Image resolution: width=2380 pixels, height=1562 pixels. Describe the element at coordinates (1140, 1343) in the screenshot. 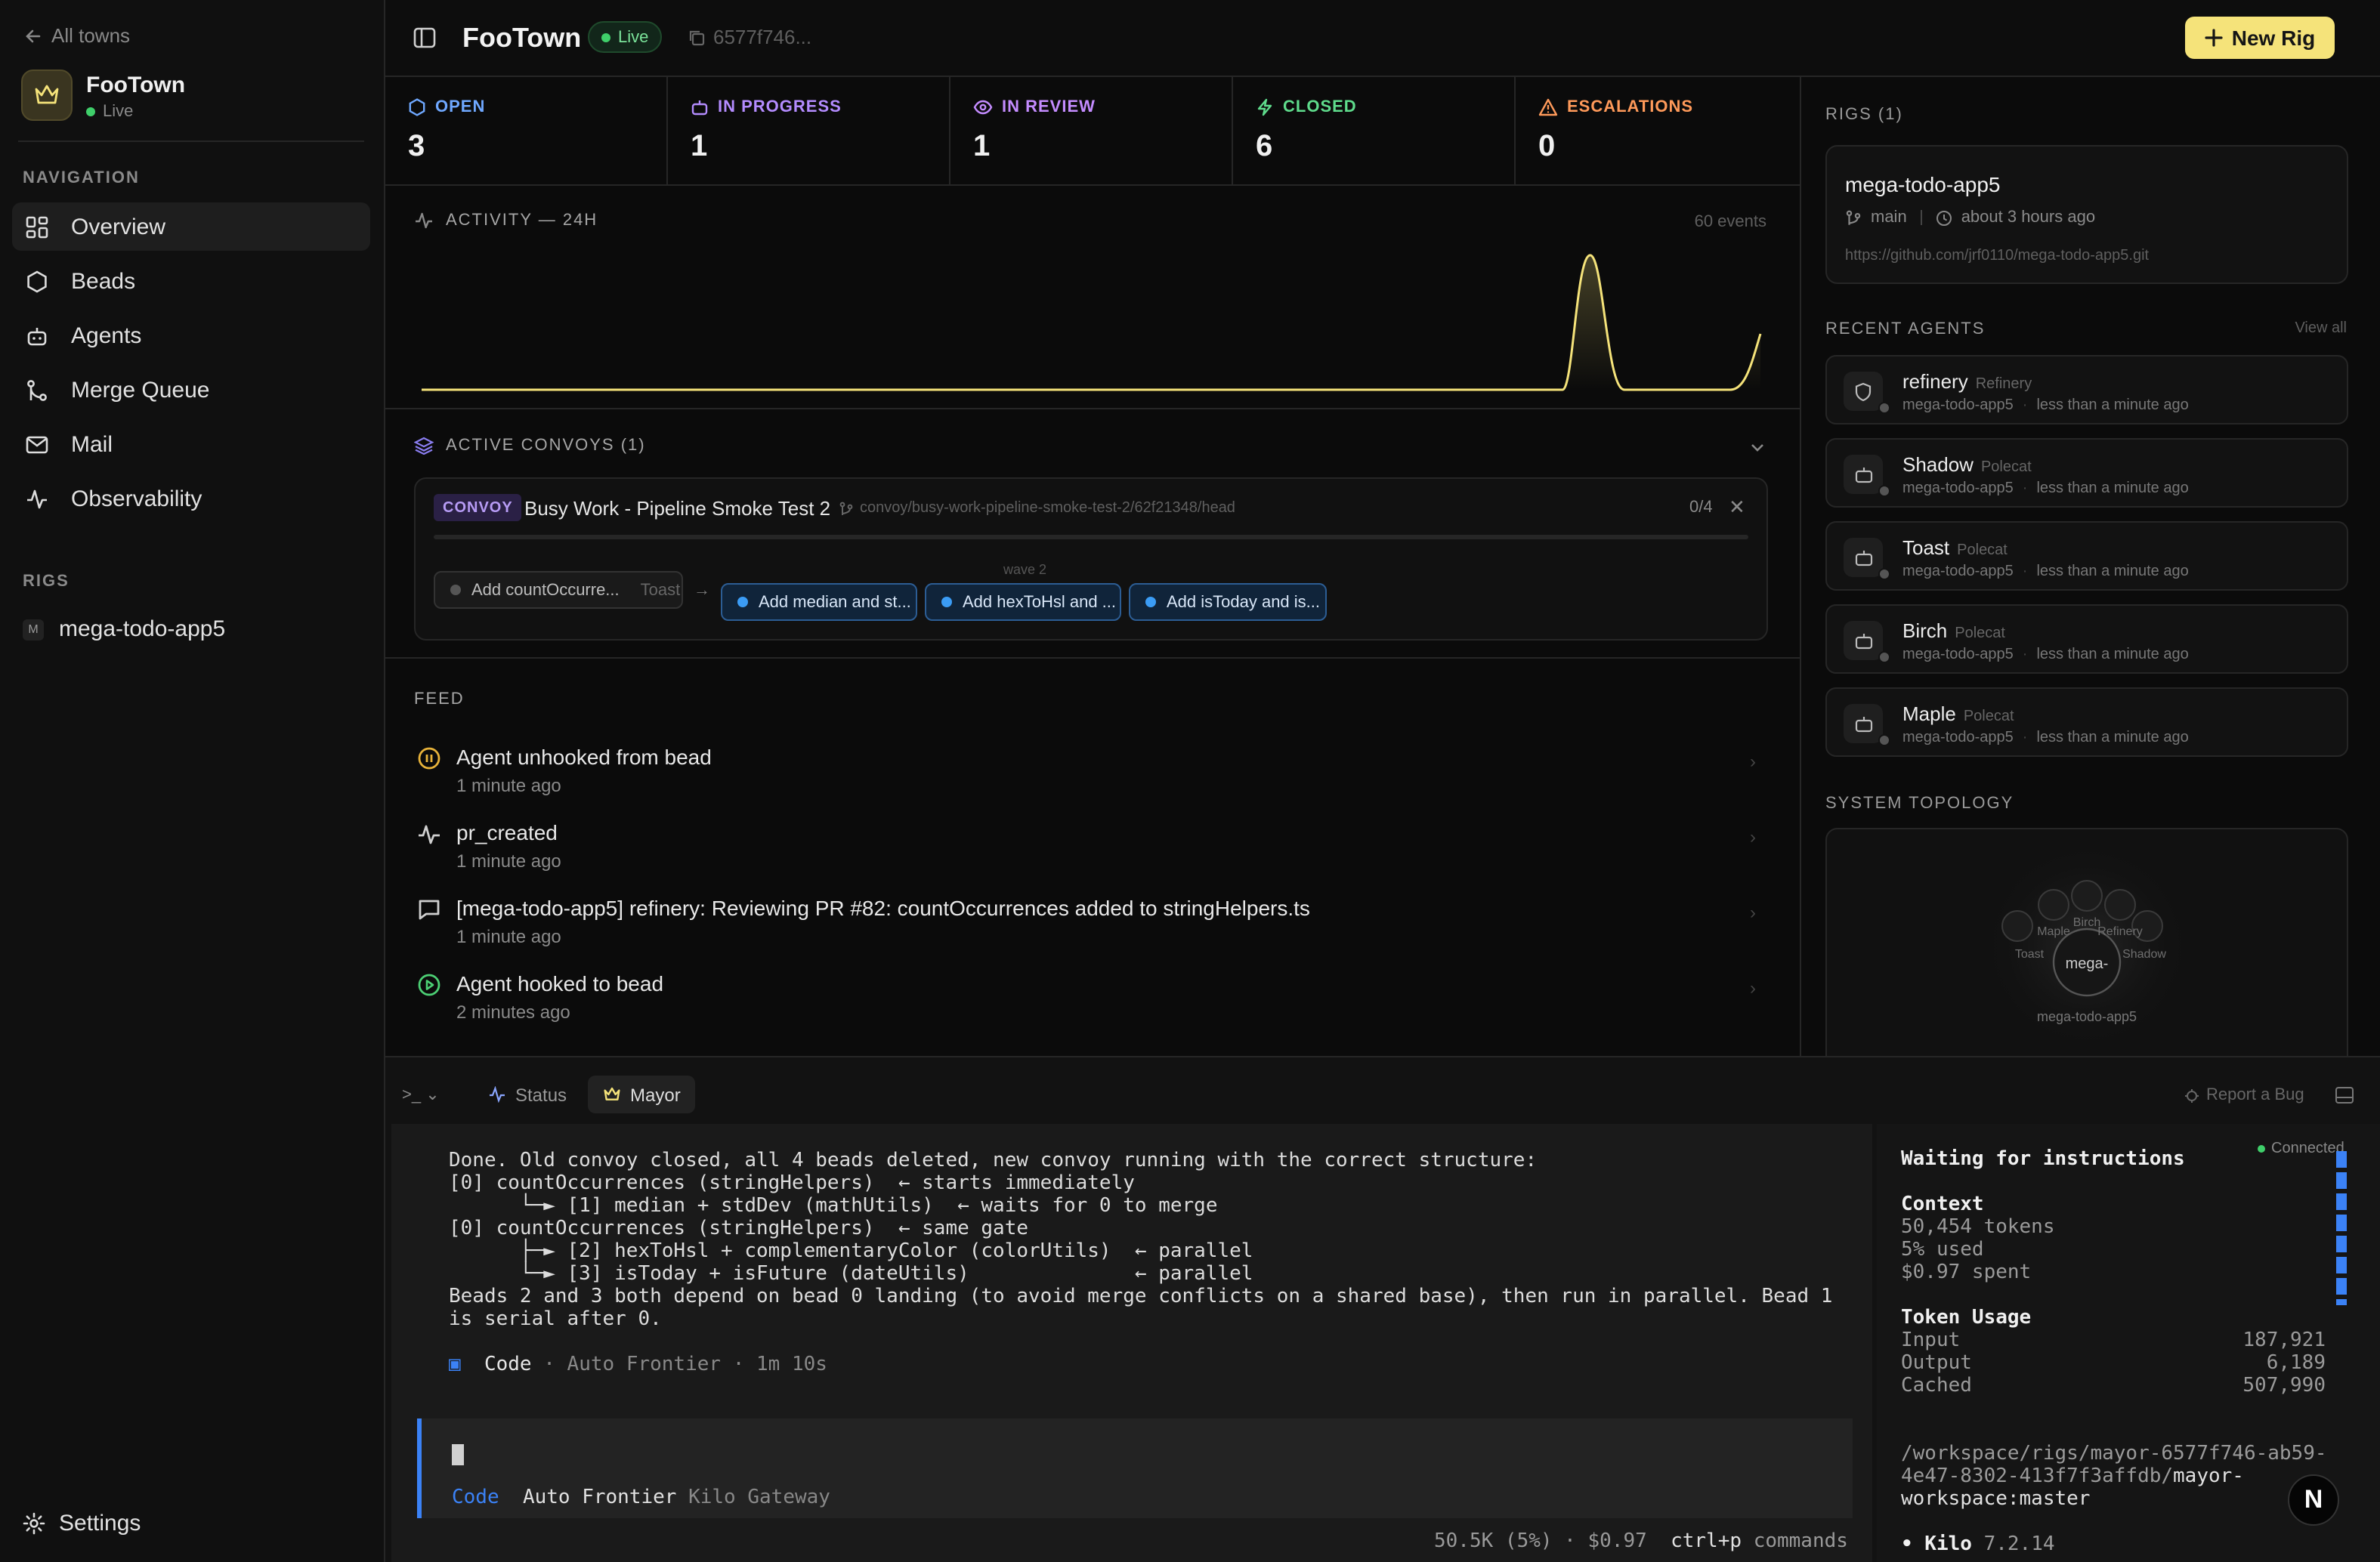

I see `terminal-spacer` at that location.